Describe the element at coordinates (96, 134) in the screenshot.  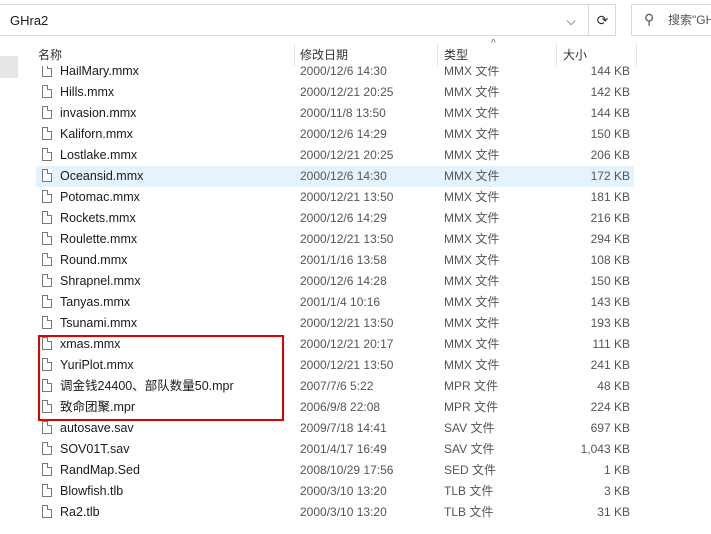
I see `file-name: Kaliforn.mmx` at that location.